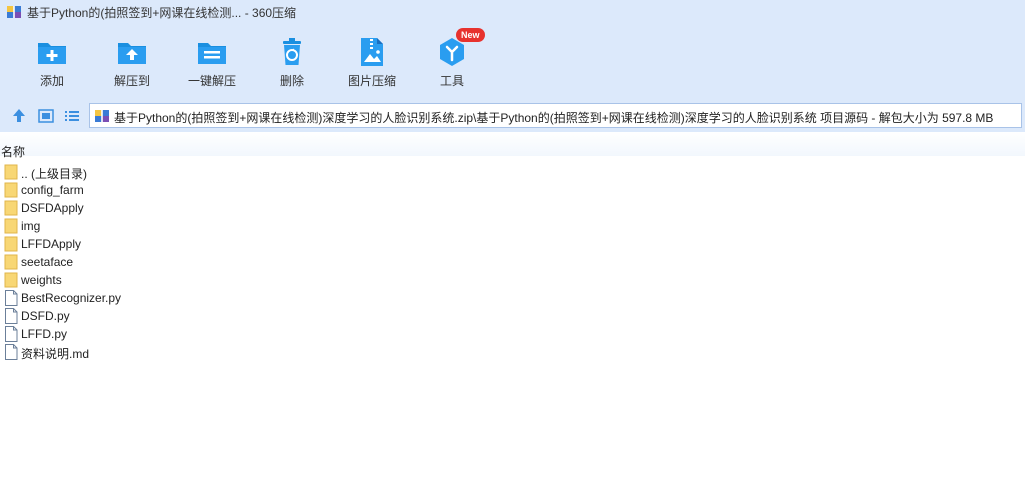 The width and height of the screenshot is (1025, 502). Describe the element at coordinates (44, 334) in the screenshot. I see `item-name: LFFD.py` at that location.